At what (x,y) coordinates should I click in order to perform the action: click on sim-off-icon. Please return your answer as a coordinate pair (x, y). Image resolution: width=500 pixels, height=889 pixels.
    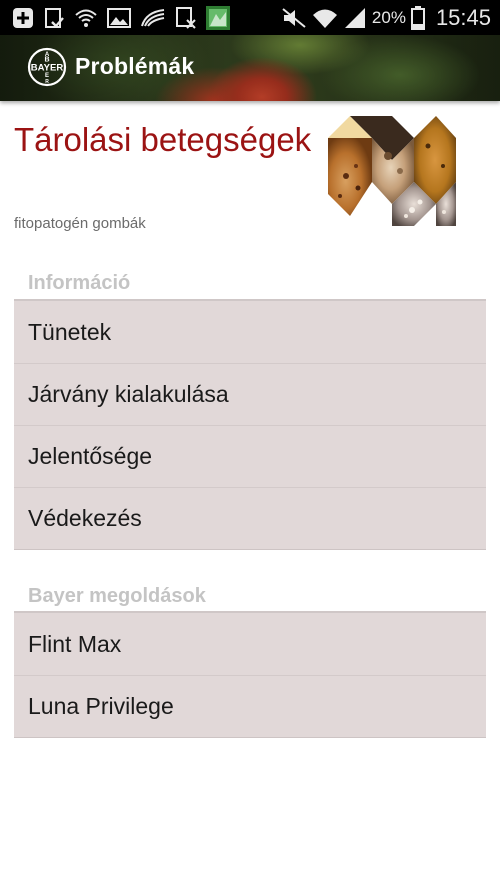
    Looking at the image, I should click on (186, 17).